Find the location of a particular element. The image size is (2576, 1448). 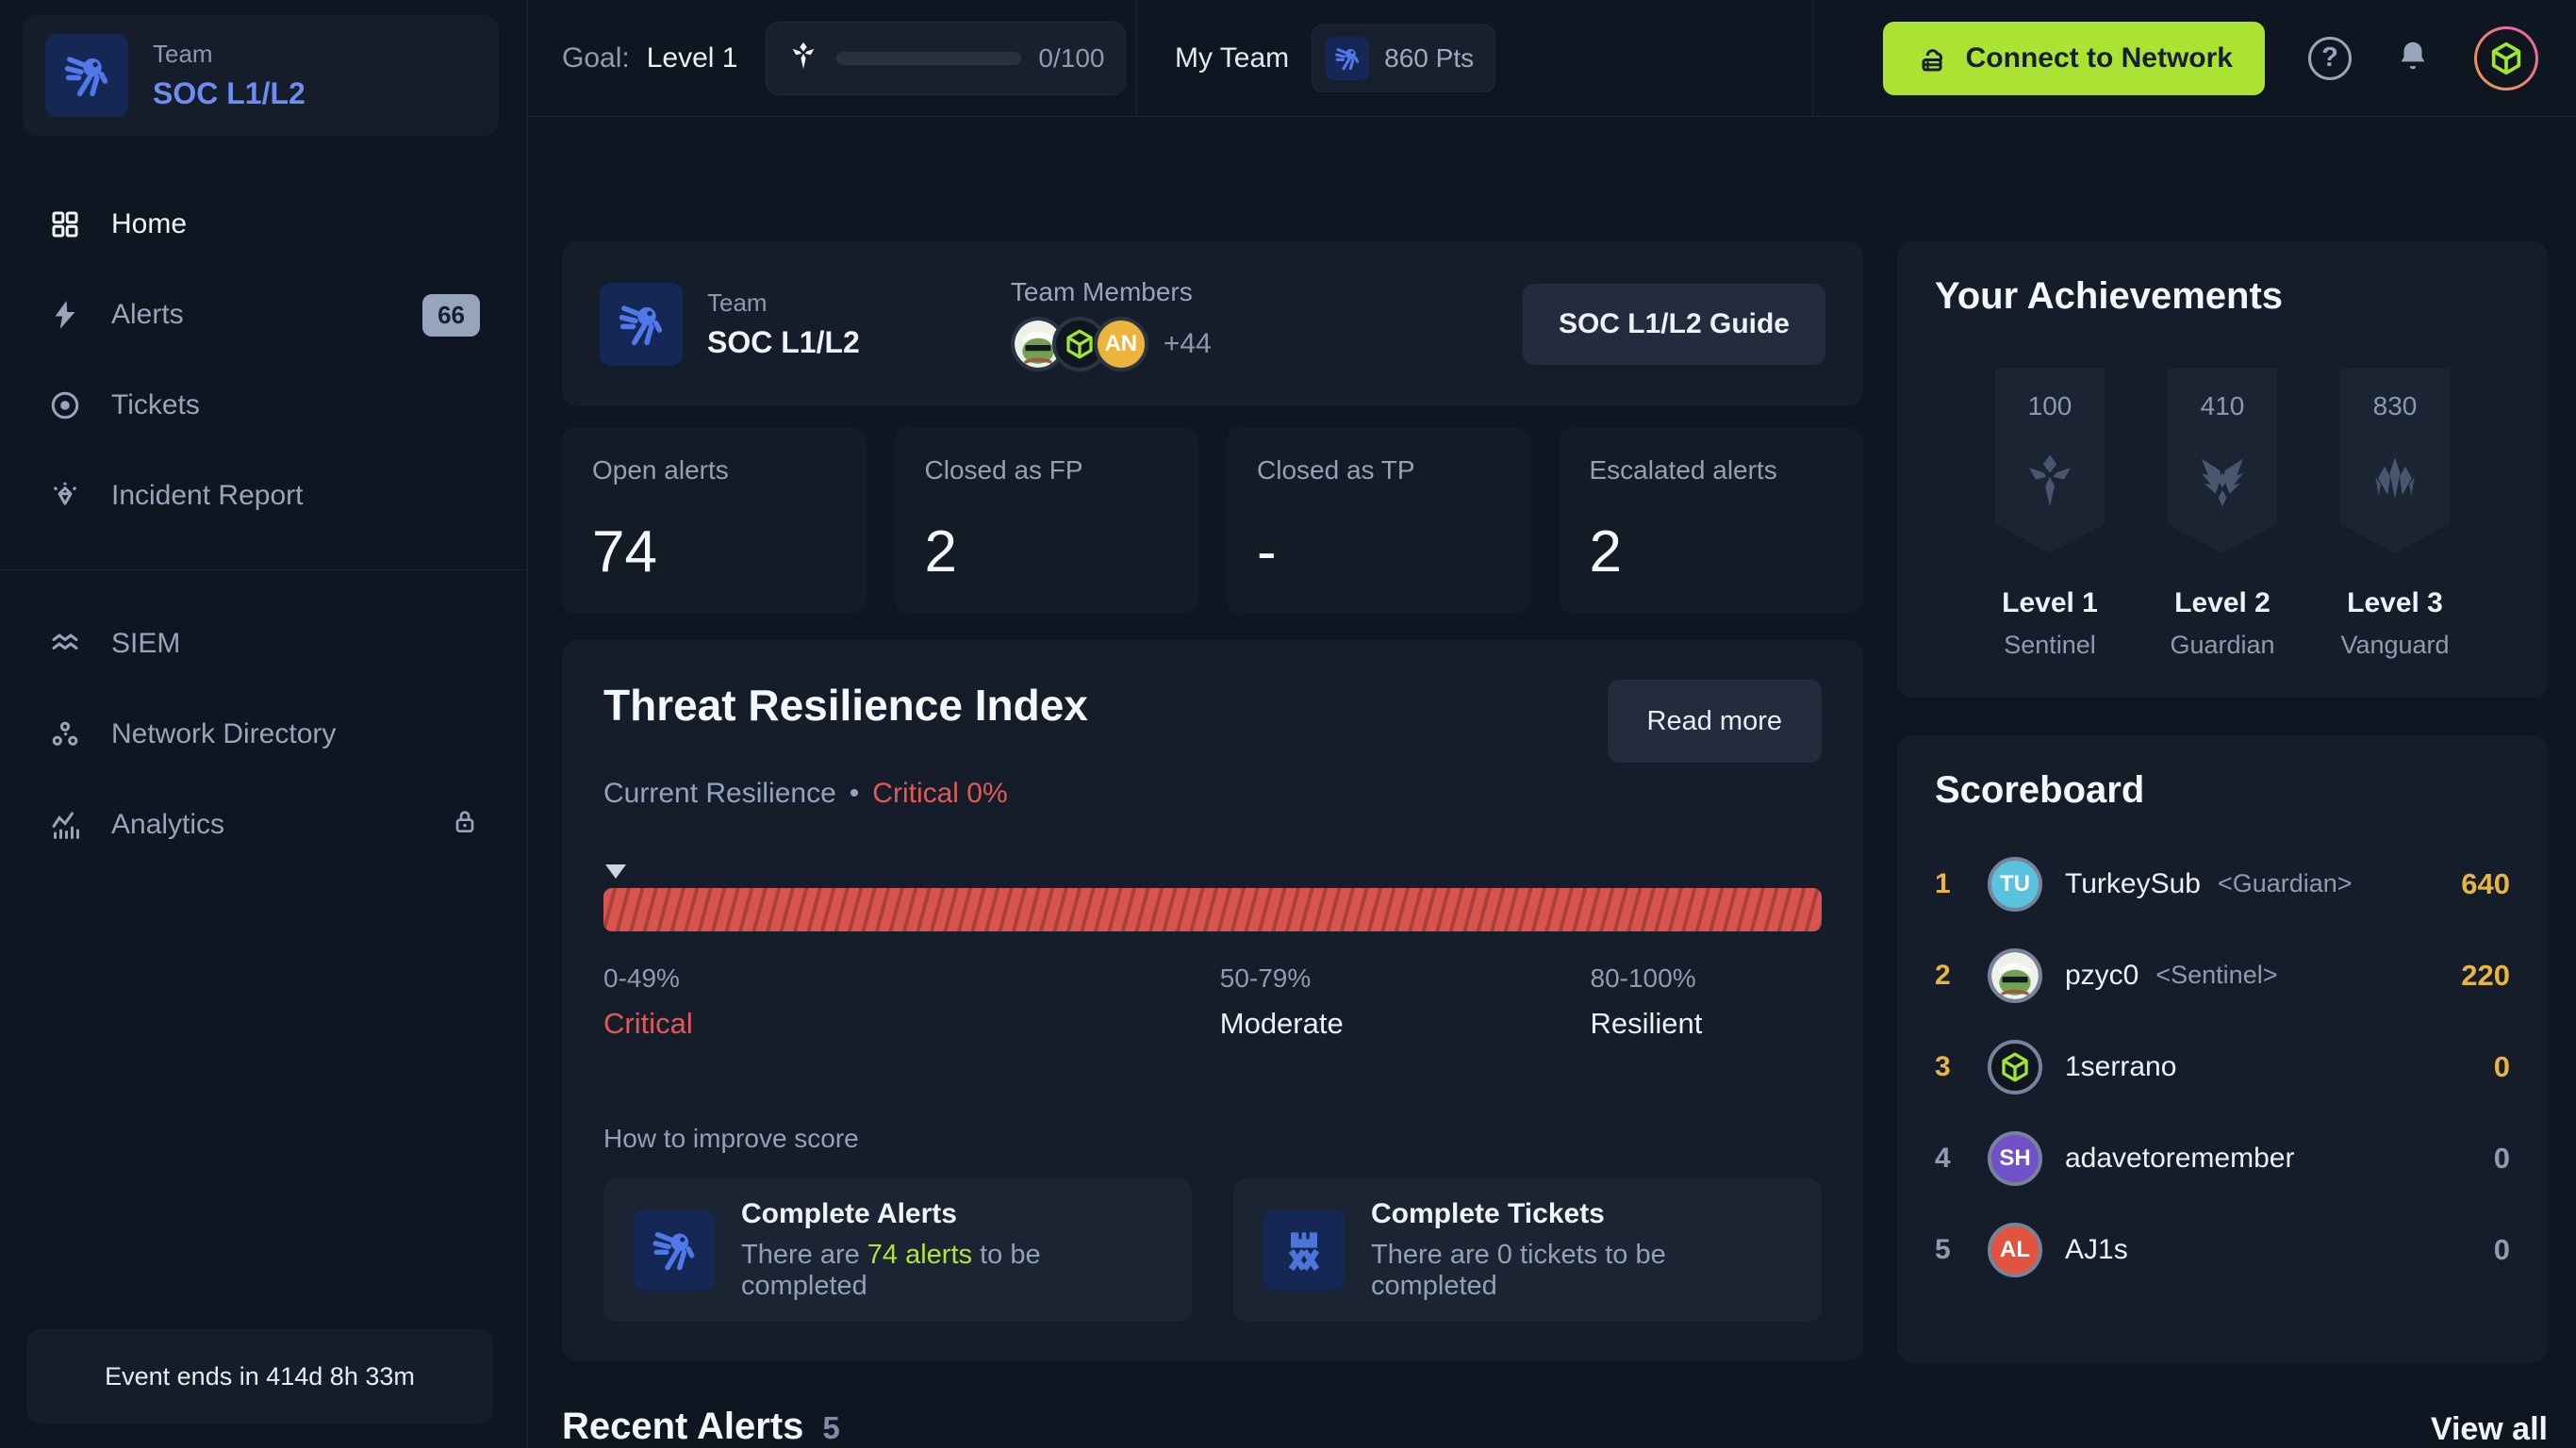

achievement-banner: 830 is located at coordinates (2395, 461).